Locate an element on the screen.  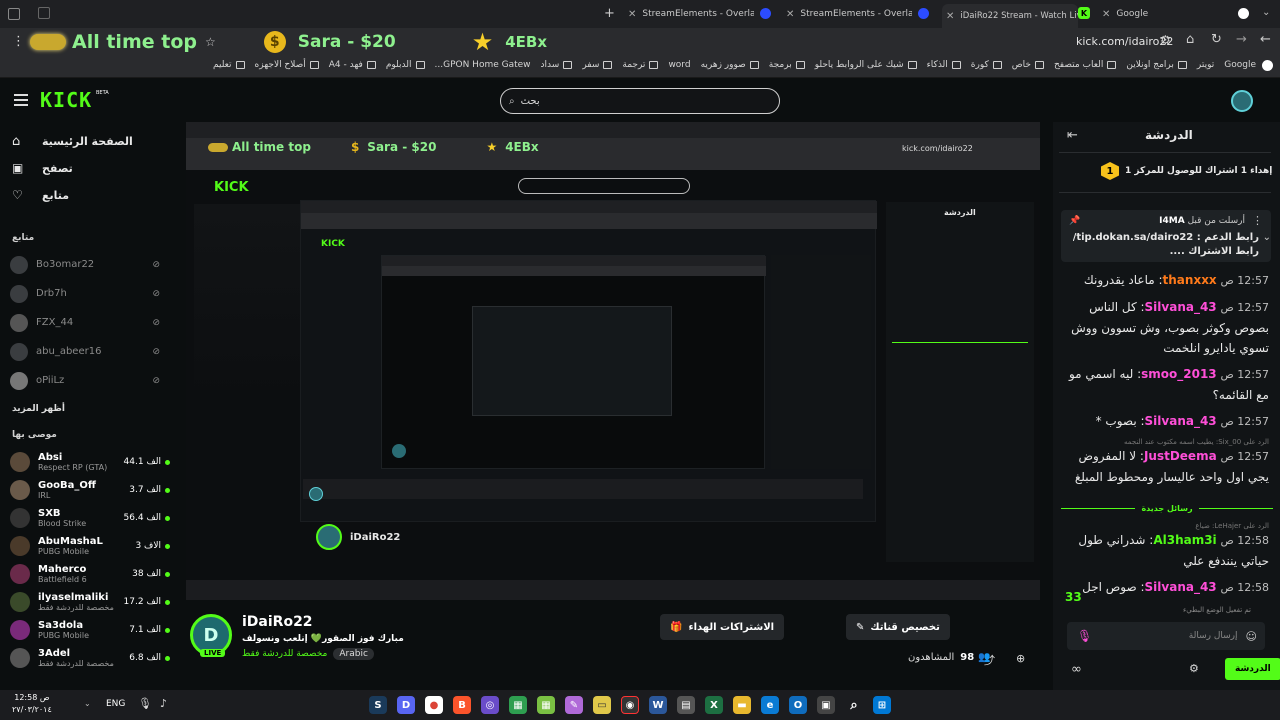
outlook-icon: O is located at coordinates (798, 705).